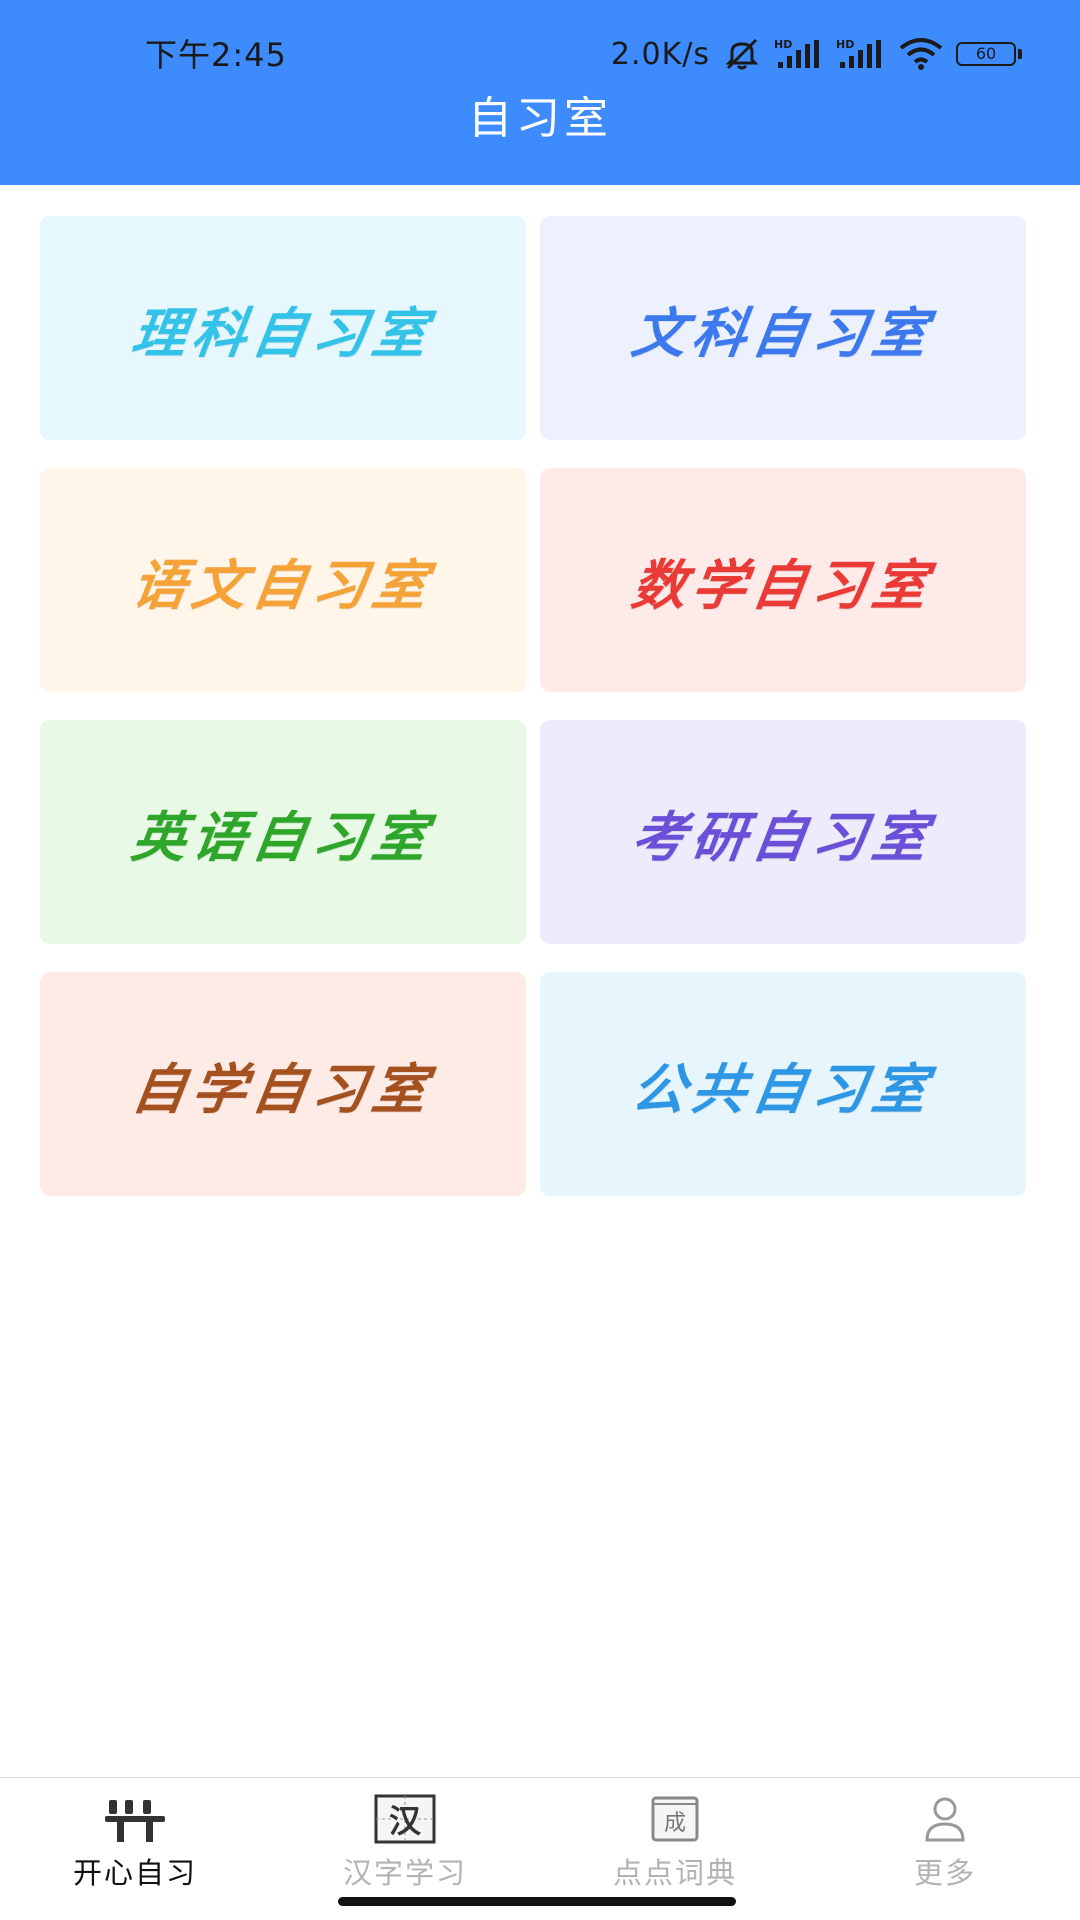 This screenshot has height=1920, width=1080. I want to click on room-card-english: 英语自习室, so click(283, 832).